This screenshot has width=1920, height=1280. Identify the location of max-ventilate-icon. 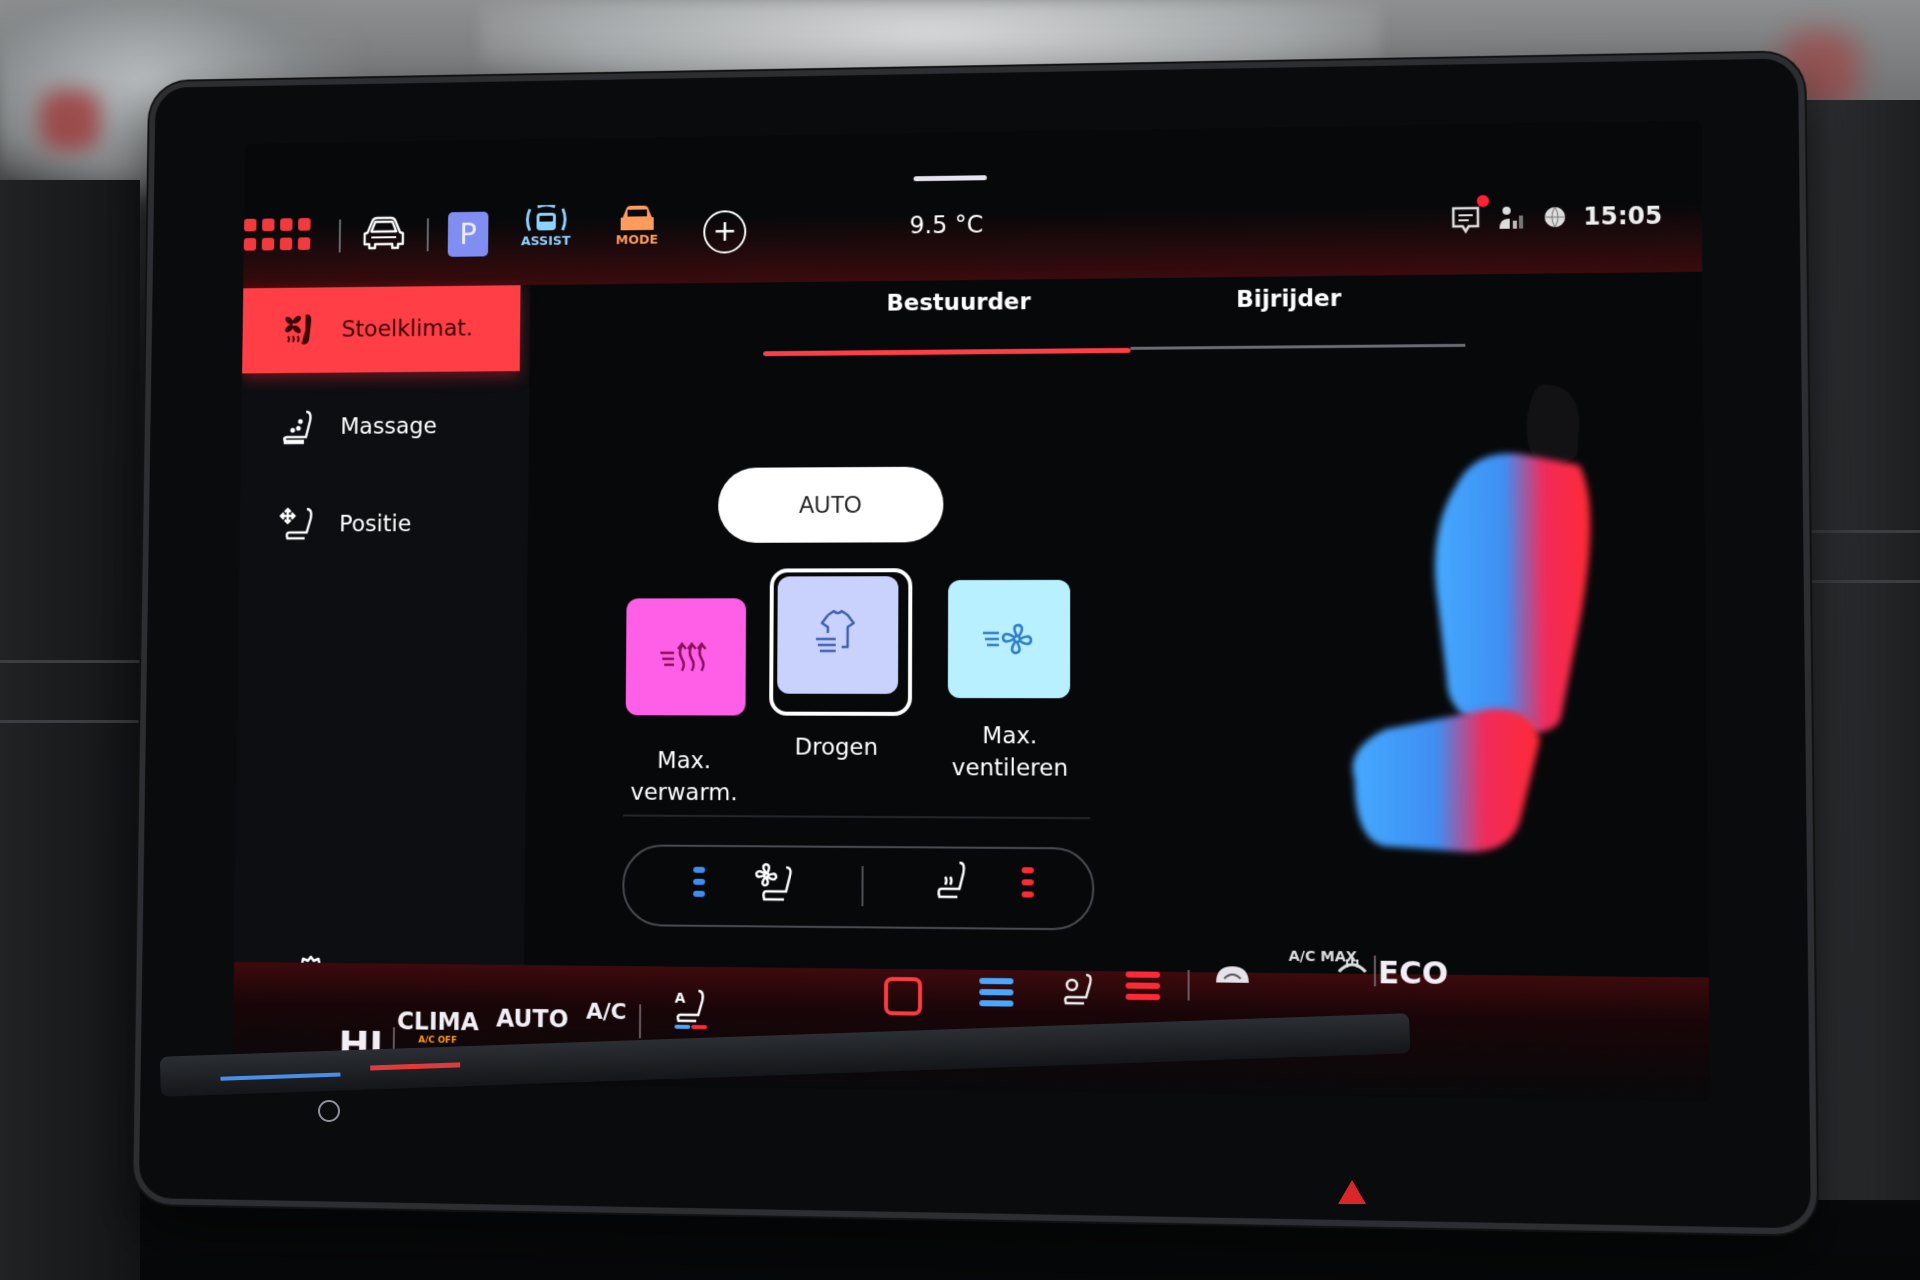
(1009, 639).